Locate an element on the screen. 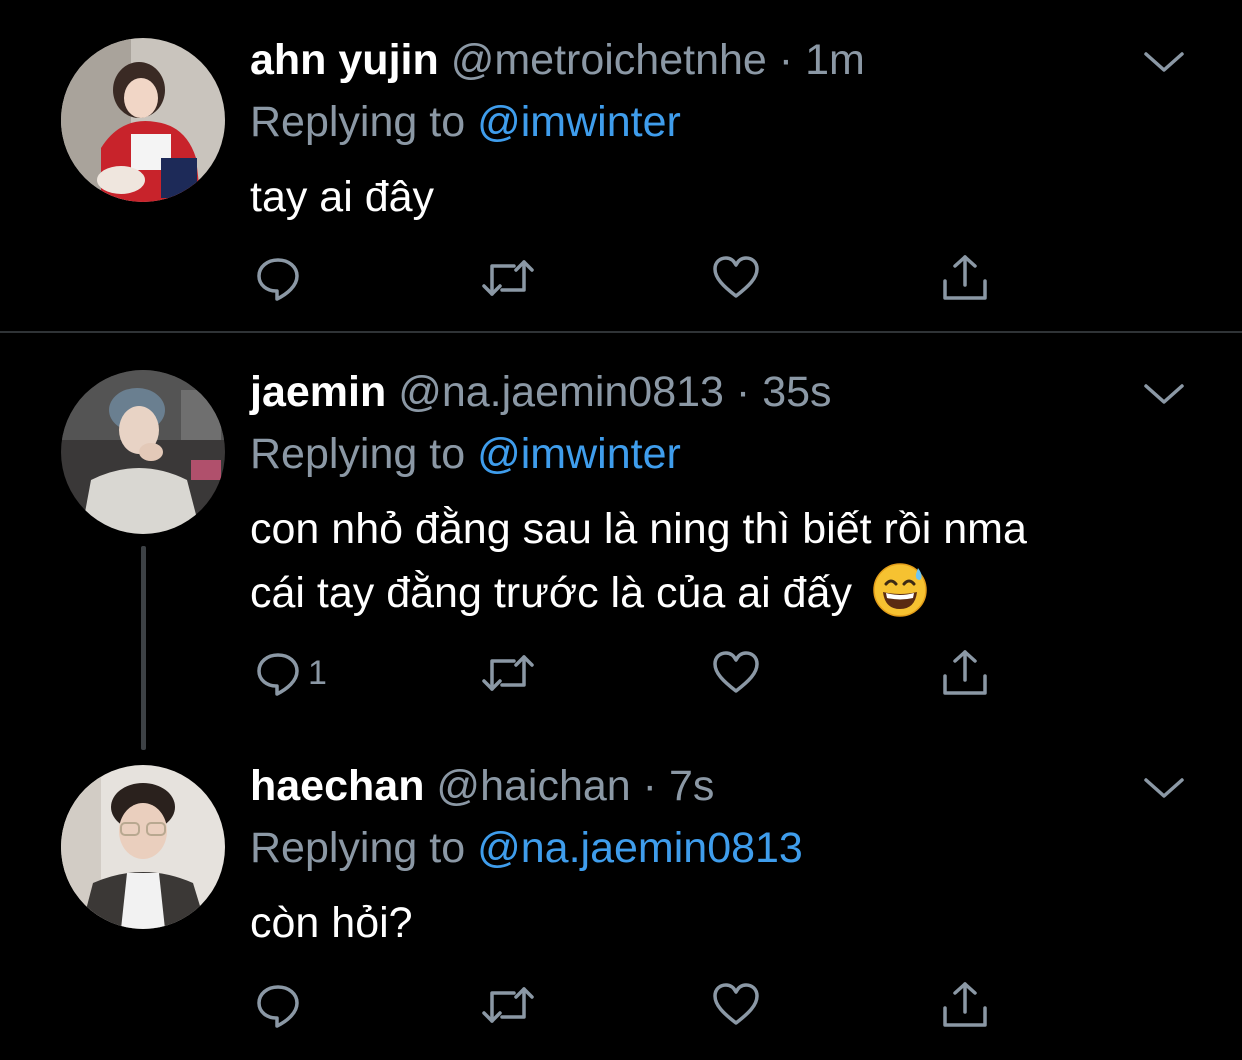 The image size is (1242, 1060). tweet-header: jaemin @na.jaemin0813 · 35s is located at coordinates (541, 392).